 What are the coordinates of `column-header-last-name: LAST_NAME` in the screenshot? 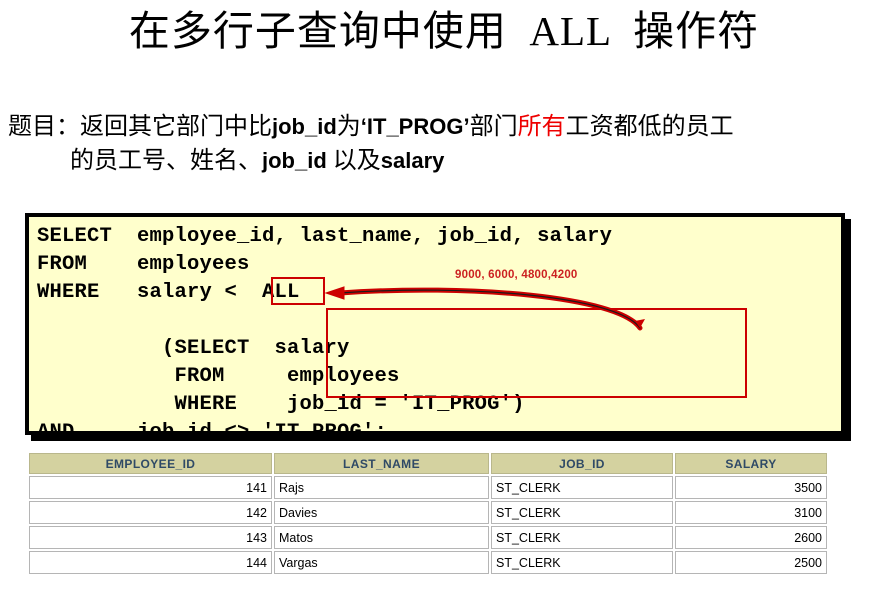 It's located at (381, 463).